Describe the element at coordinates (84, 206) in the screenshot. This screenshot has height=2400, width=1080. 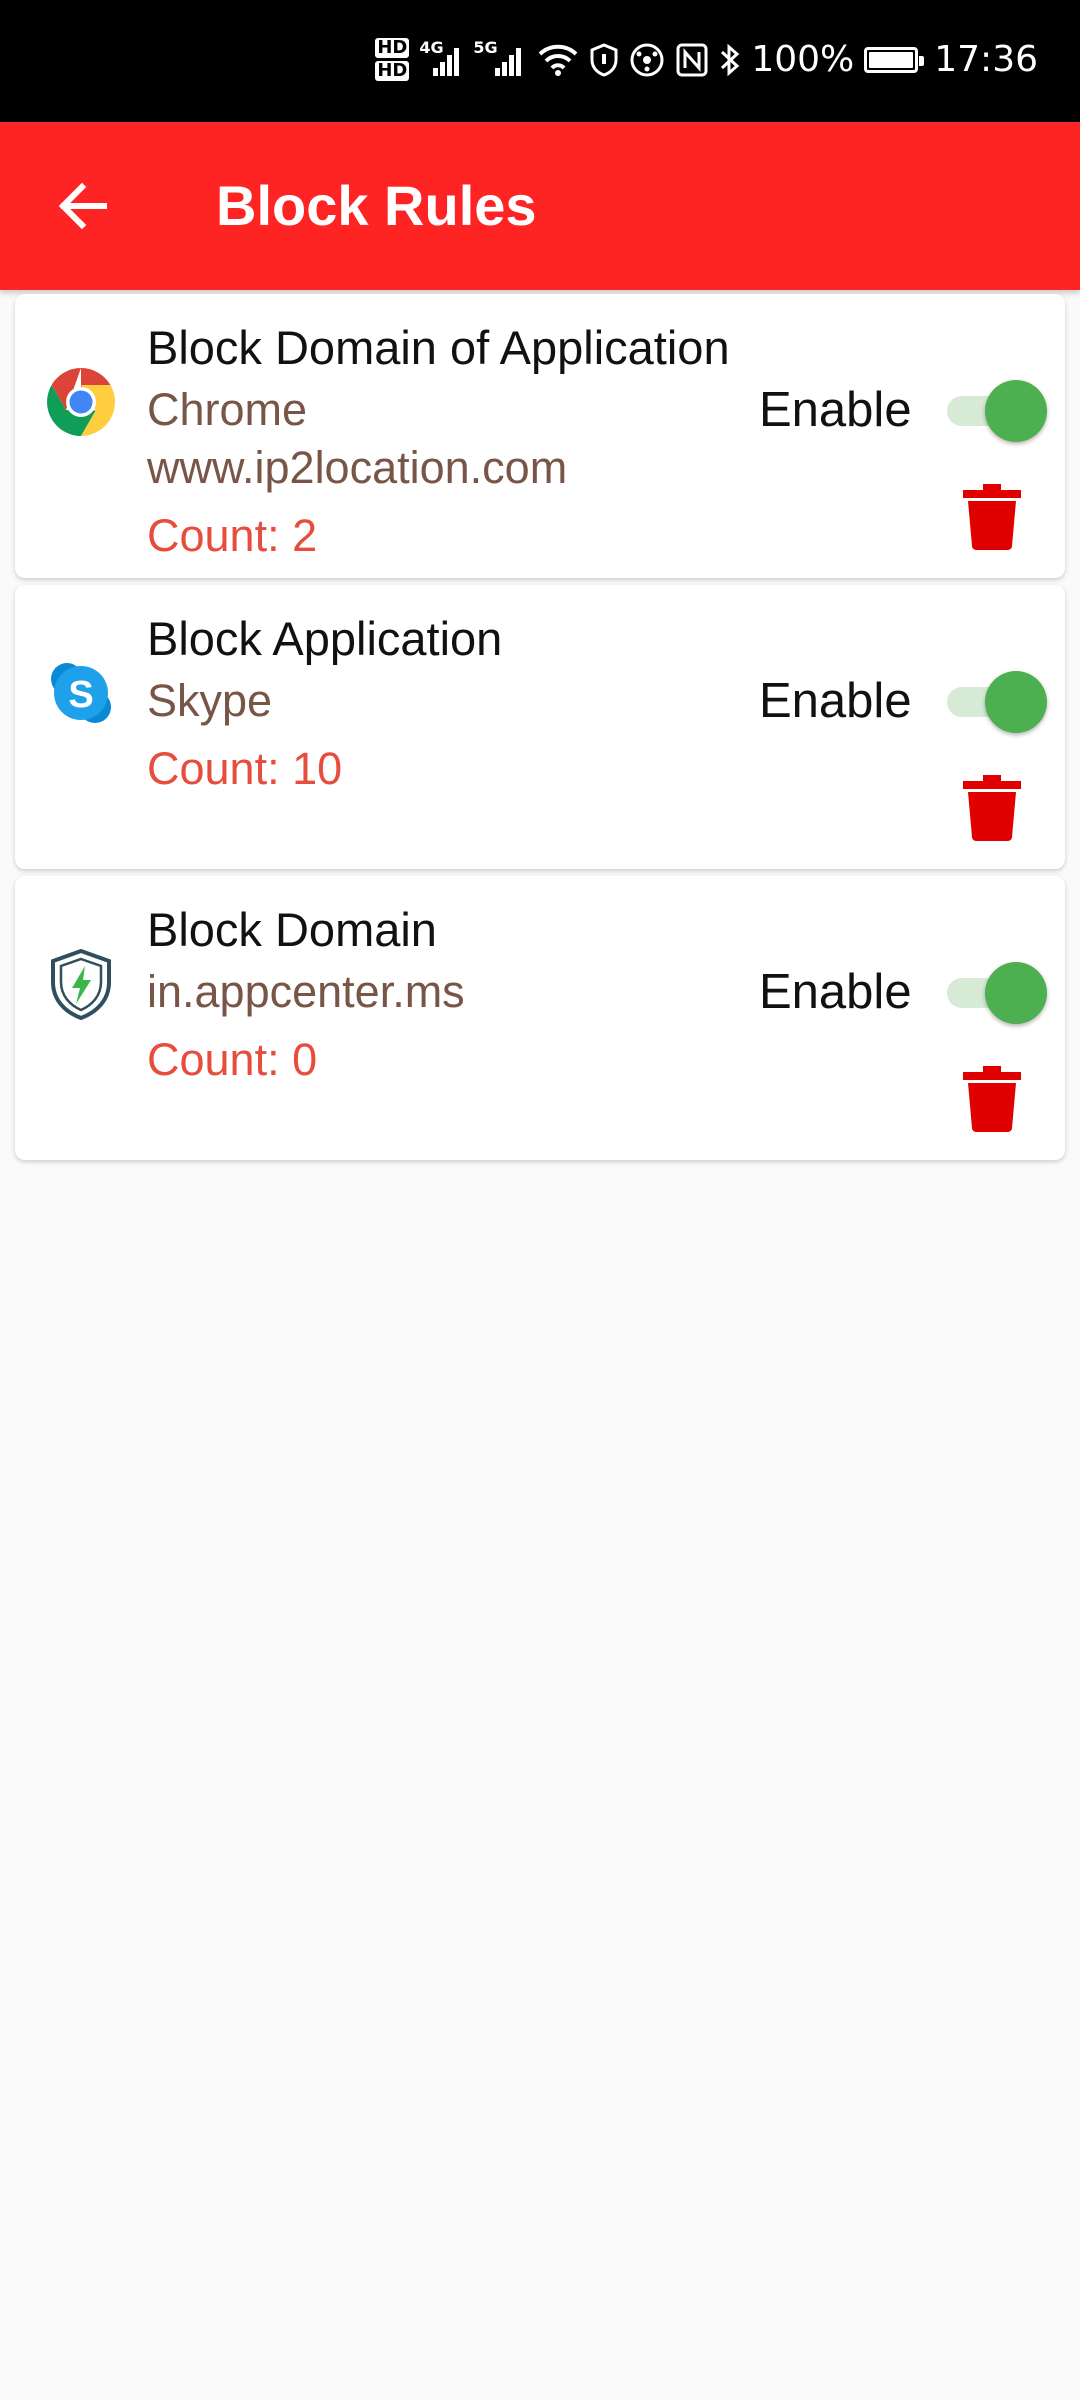
I see `arrow-back-icon` at that location.